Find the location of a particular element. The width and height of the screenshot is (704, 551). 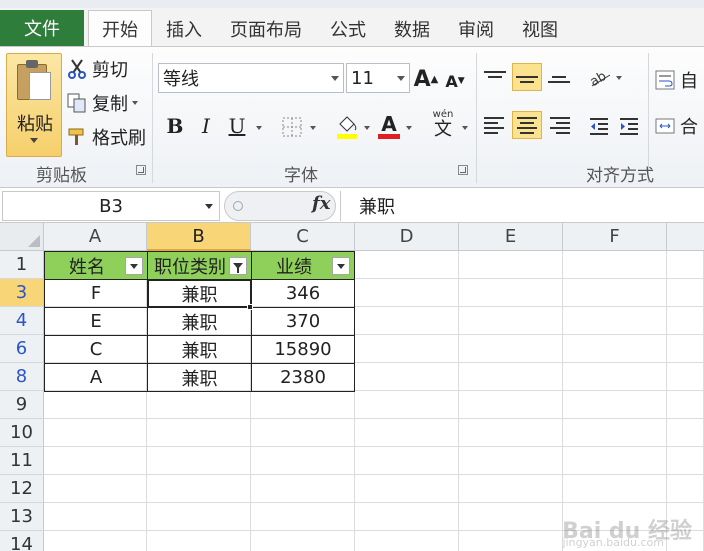

row-header: 4 is located at coordinates (22, 321).